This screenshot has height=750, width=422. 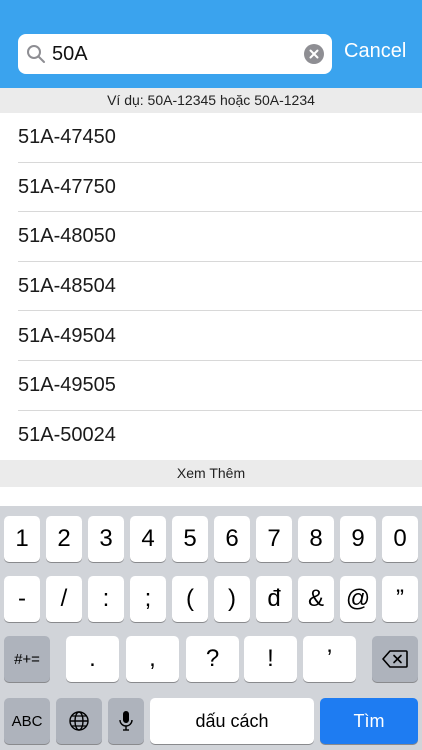 I want to click on list-item: 51A-49505, so click(x=211, y=386).